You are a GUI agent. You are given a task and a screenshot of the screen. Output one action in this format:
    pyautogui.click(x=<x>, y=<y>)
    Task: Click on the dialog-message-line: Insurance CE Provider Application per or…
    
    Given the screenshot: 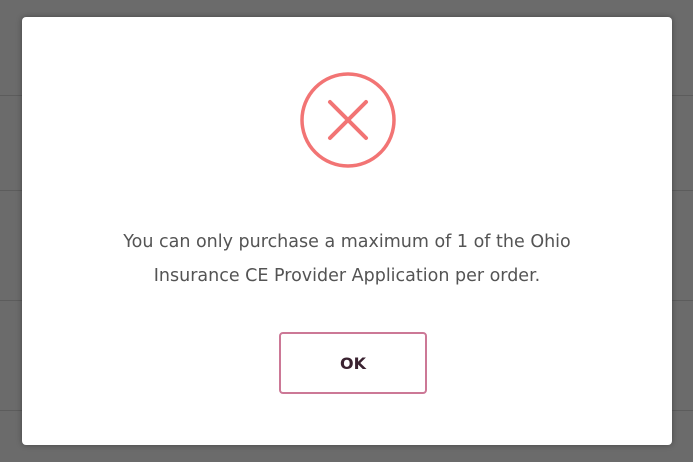 What is the action you would take?
    pyautogui.click(x=347, y=276)
    